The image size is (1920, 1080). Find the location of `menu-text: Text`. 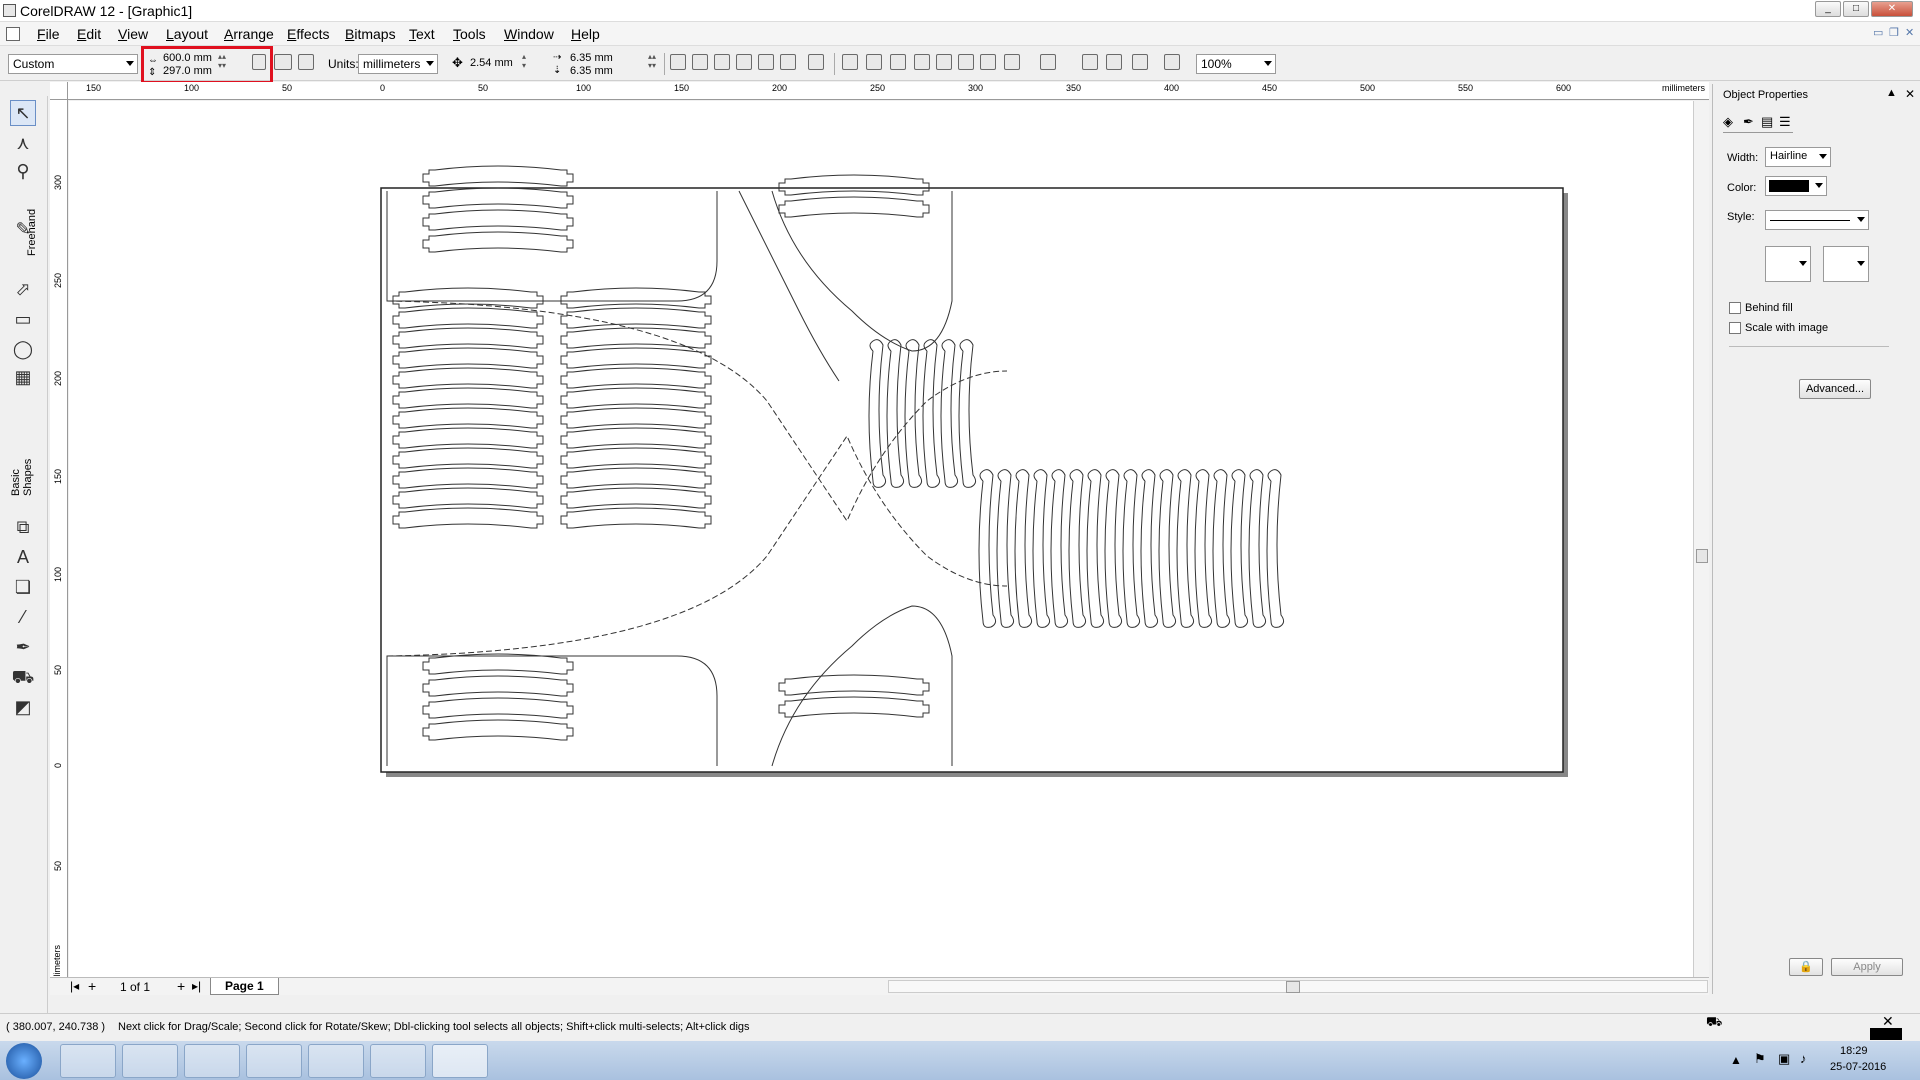

menu-text: Text is located at coordinates (422, 34).